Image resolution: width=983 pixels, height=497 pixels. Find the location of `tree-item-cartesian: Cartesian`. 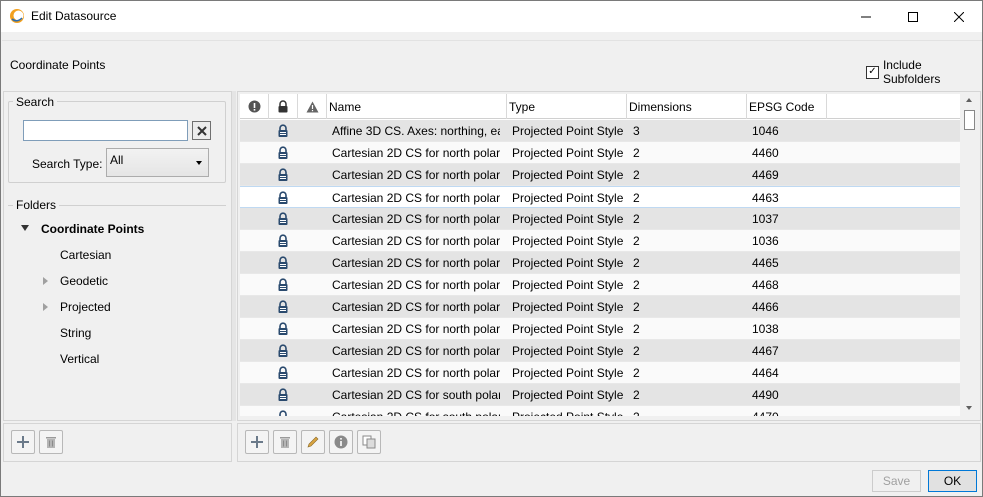

tree-item-cartesian: Cartesian is located at coordinates (85, 255).